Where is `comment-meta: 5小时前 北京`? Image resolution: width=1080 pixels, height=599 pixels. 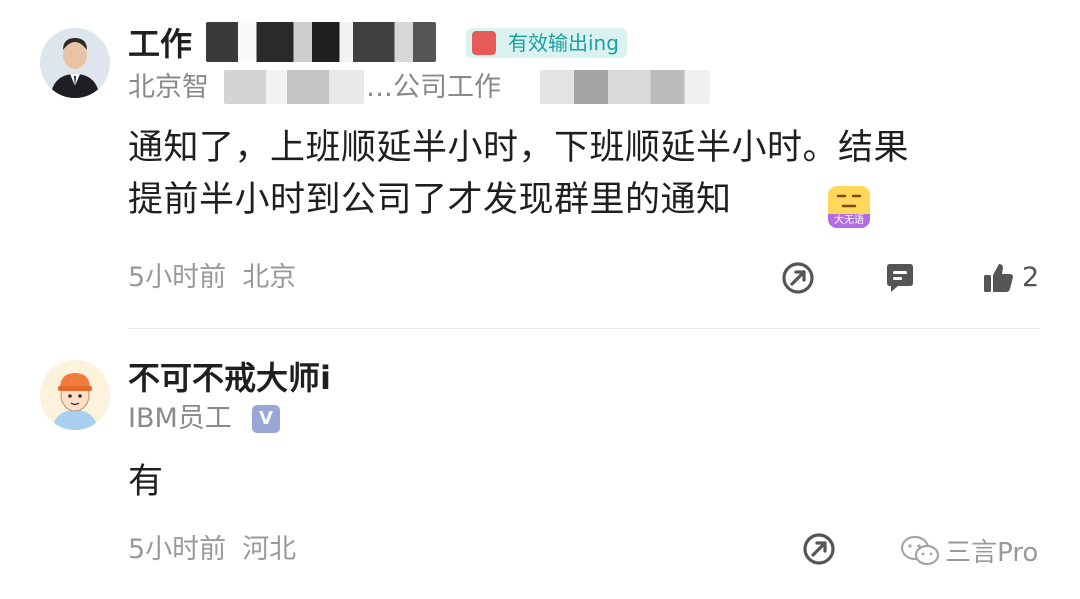 comment-meta: 5小时前 北京 is located at coordinates (220, 278).